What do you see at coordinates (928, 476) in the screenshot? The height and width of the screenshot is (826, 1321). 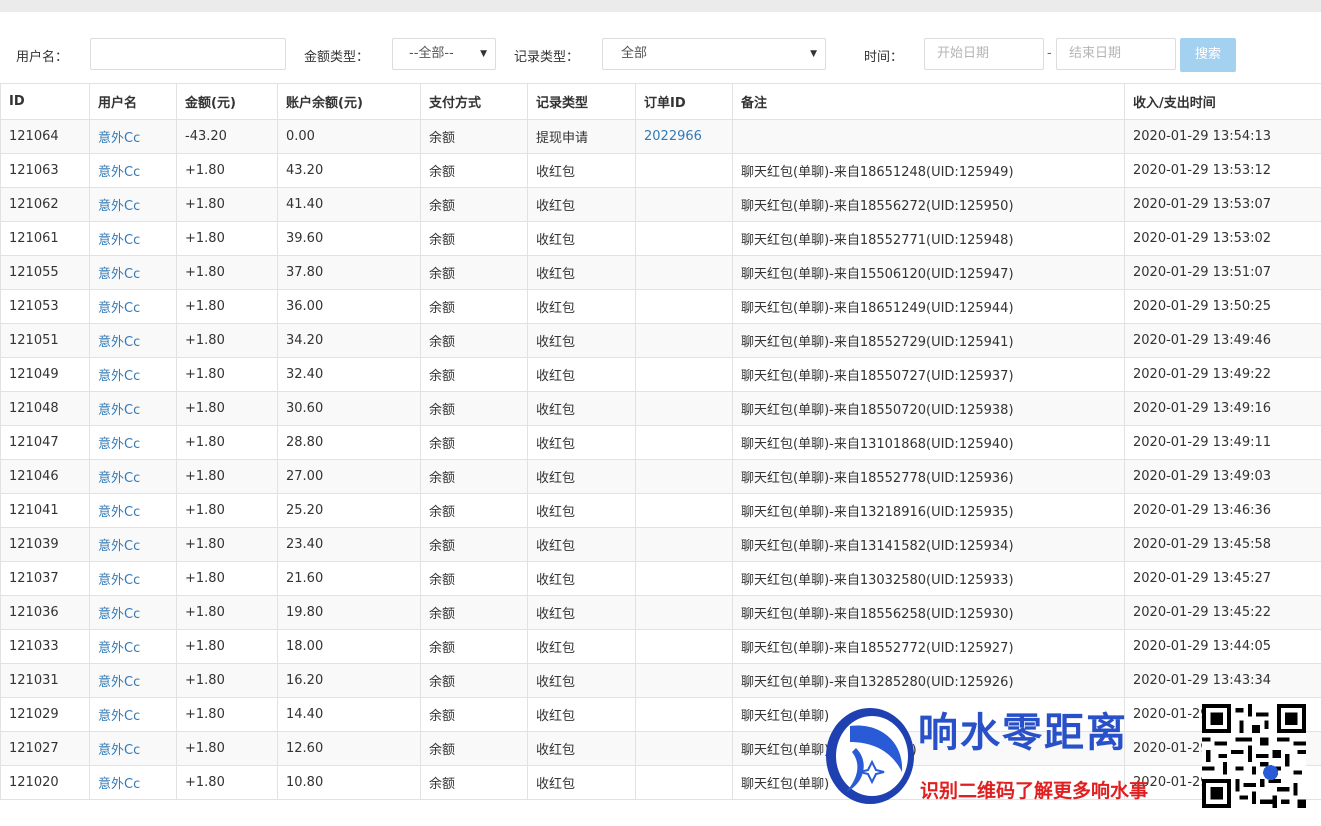 I see `cell-remark: 聊天红包(单聊)-来自18552778(UID:125936)` at bounding box center [928, 476].